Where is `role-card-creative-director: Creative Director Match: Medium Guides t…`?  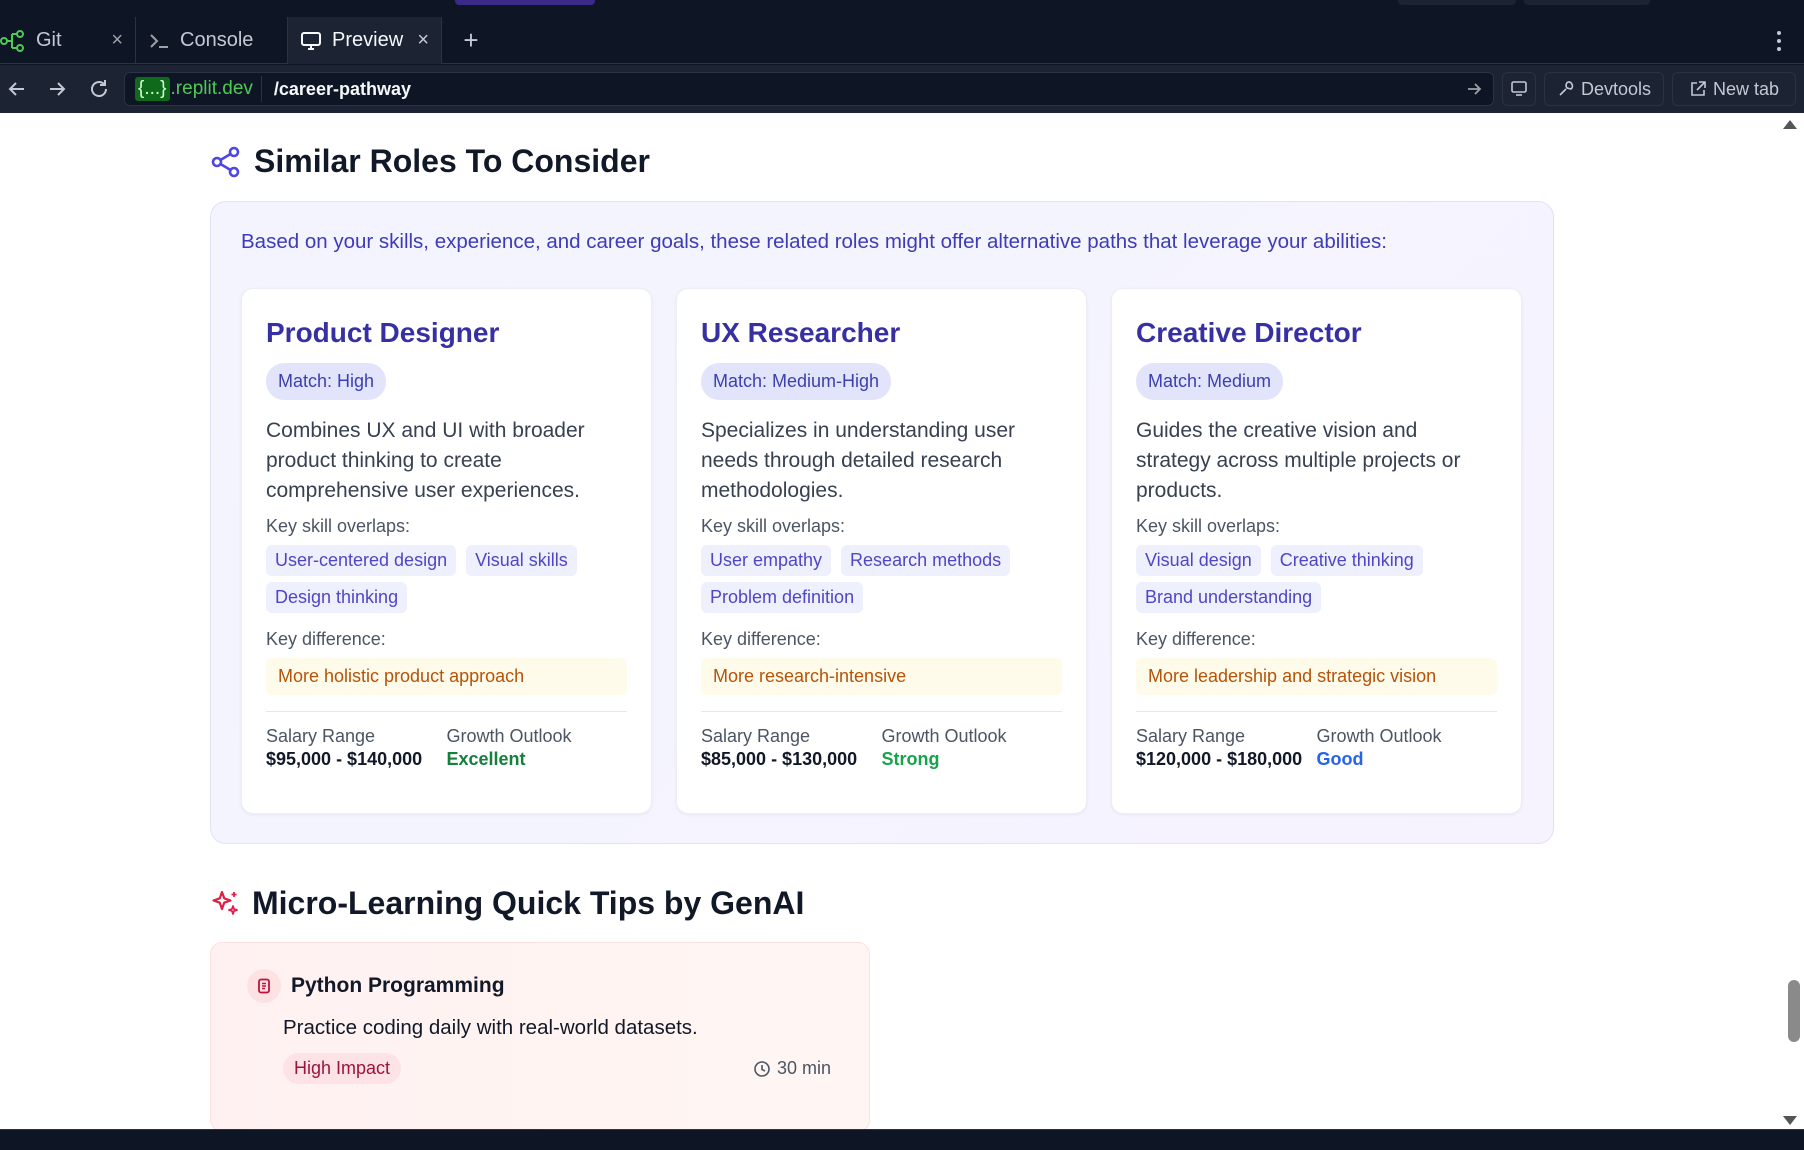 role-card-creative-director: Creative Director Match: Medium Guides t… is located at coordinates (1316, 551).